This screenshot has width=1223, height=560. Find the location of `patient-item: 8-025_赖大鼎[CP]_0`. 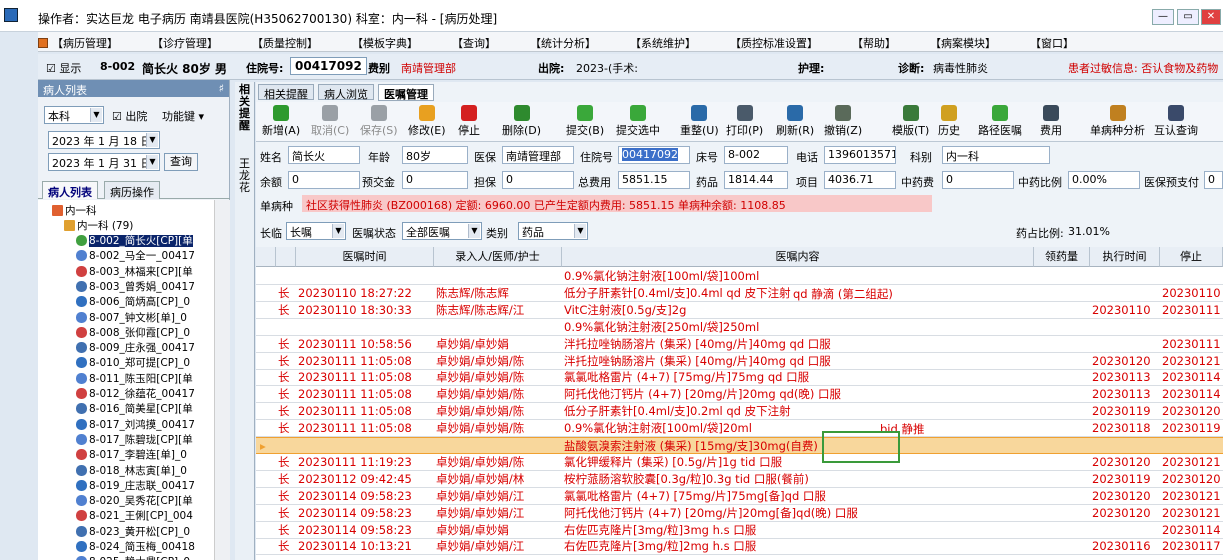

patient-item: 8-025_赖大鼎[CP]_0 is located at coordinates (133, 557).